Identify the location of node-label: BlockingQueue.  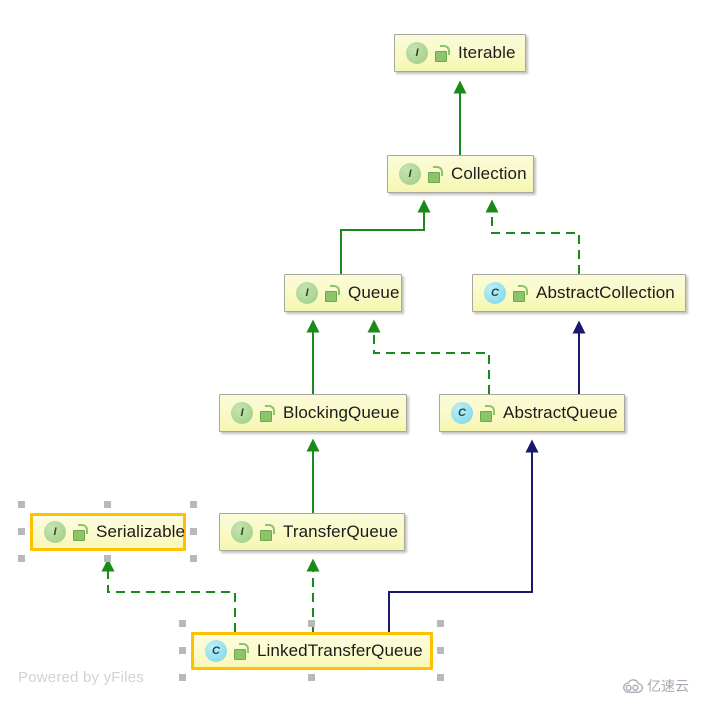
(341, 412).